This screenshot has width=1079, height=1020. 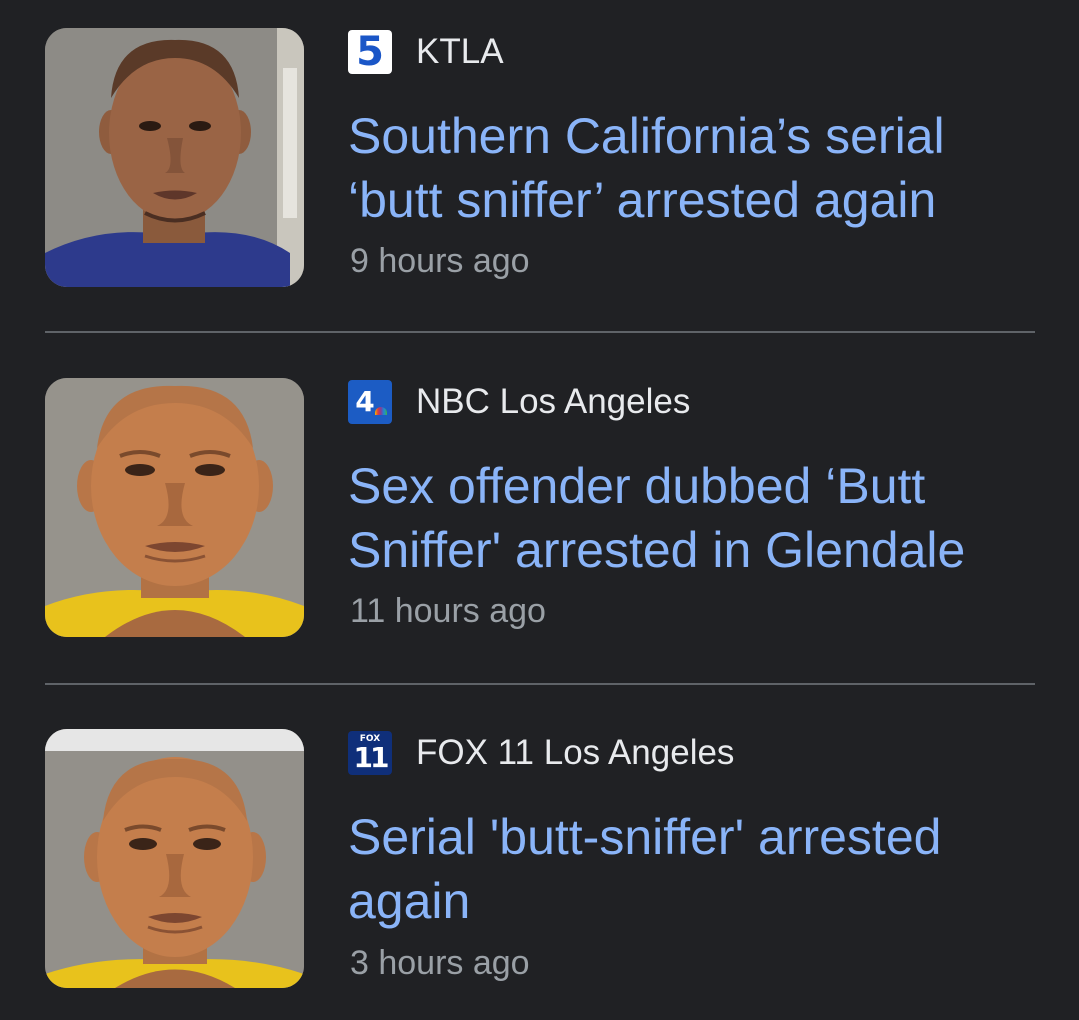 I want to click on source-row: 5 KTLA, so click(x=426, y=52).